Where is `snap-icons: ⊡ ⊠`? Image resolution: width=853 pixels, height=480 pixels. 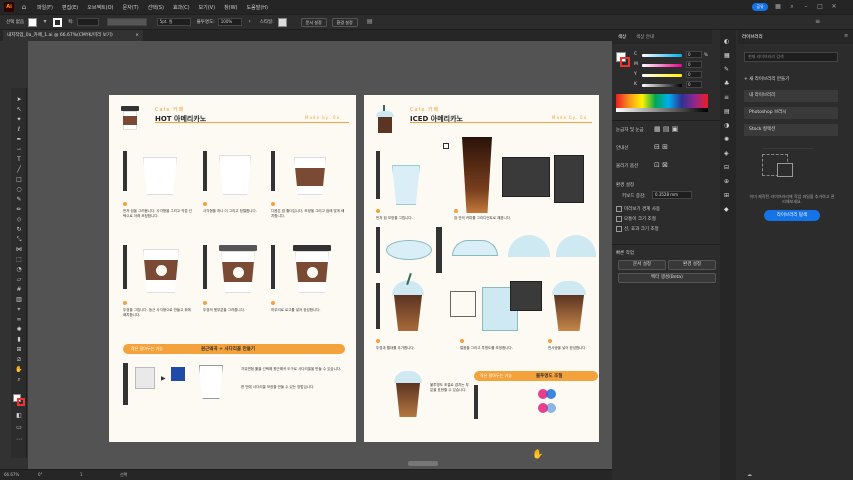
snap-icons: ⊡ ⊠ is located at coordinates (661, 165).